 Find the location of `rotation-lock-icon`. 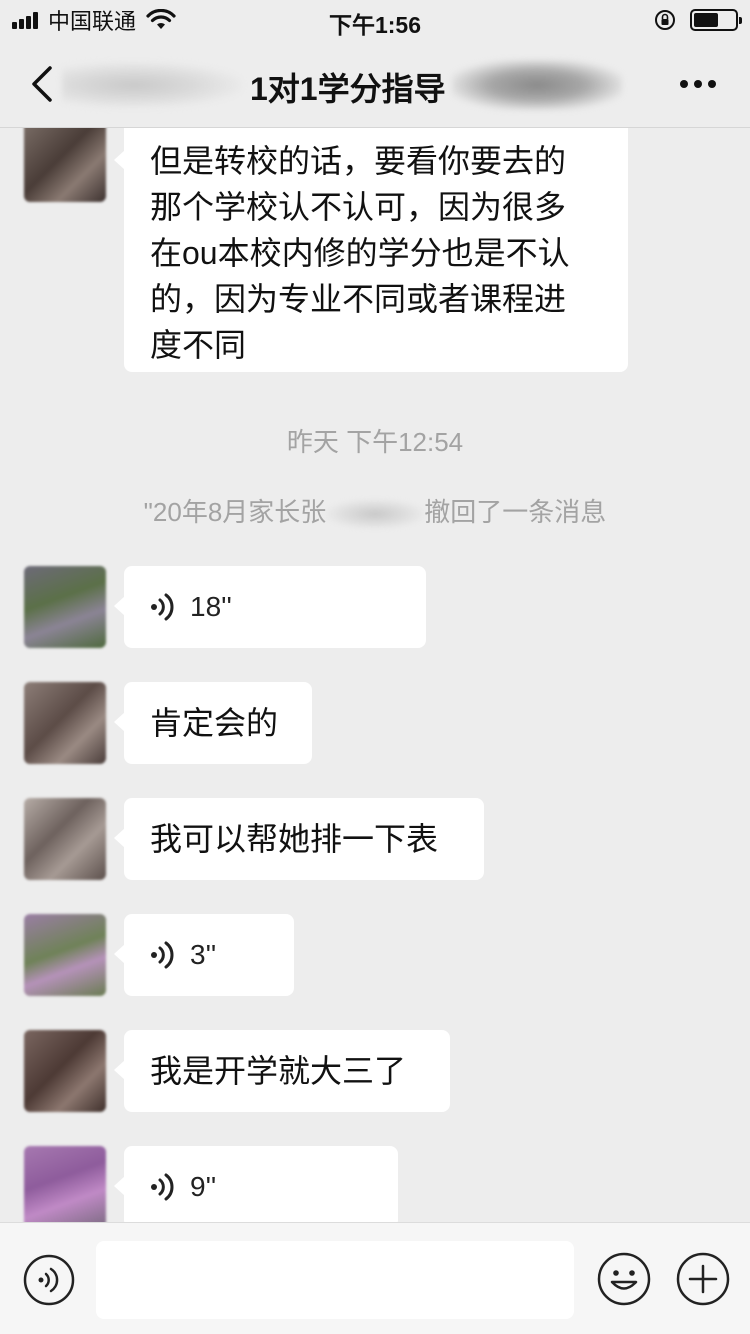

rotation-lock-icon is located at coordinates (665, 20).